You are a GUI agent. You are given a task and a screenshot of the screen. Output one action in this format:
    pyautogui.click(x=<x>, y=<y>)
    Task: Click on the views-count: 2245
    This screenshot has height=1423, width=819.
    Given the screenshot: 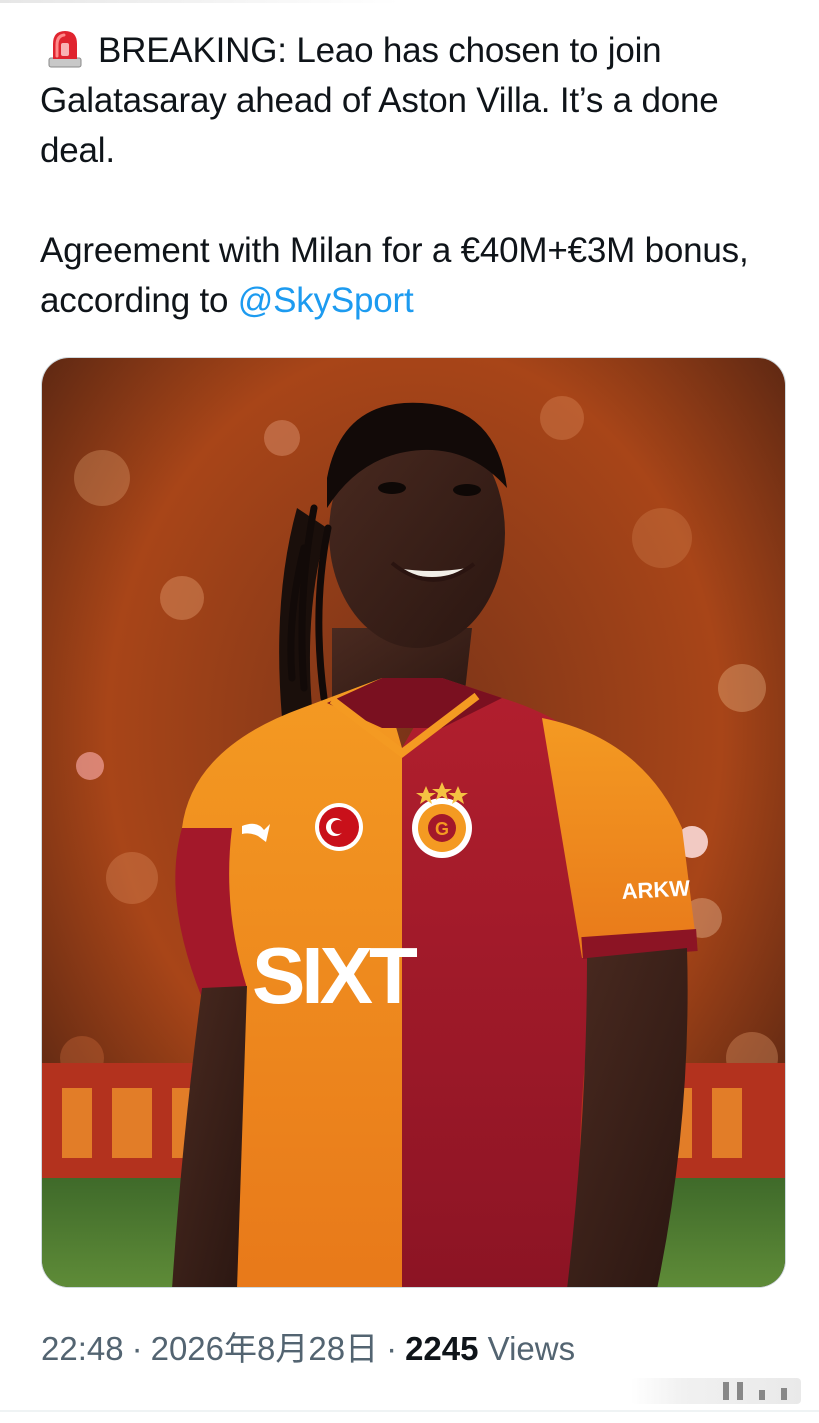 What is the action you would take?
    pyautogui.click(x=441, y=1348)
    